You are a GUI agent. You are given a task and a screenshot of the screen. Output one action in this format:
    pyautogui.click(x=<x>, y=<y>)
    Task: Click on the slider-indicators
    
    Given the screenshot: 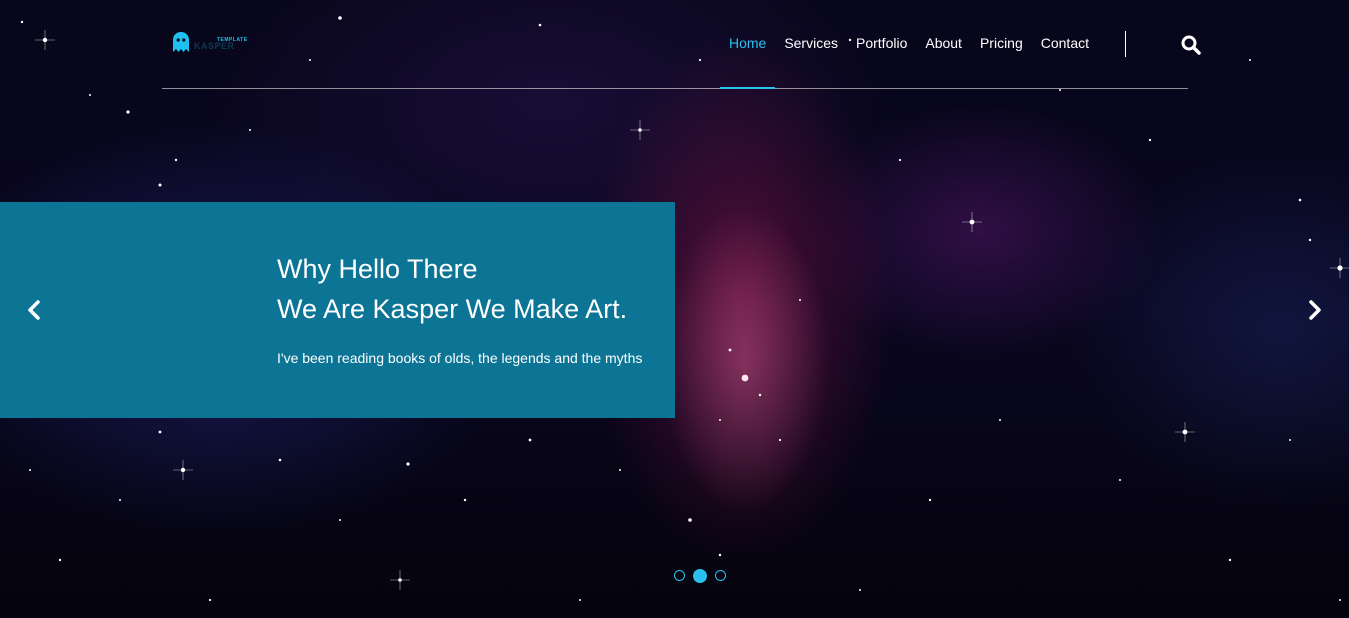 What is the action you would take?
    pyautogui.click(x=700, y=576)
    